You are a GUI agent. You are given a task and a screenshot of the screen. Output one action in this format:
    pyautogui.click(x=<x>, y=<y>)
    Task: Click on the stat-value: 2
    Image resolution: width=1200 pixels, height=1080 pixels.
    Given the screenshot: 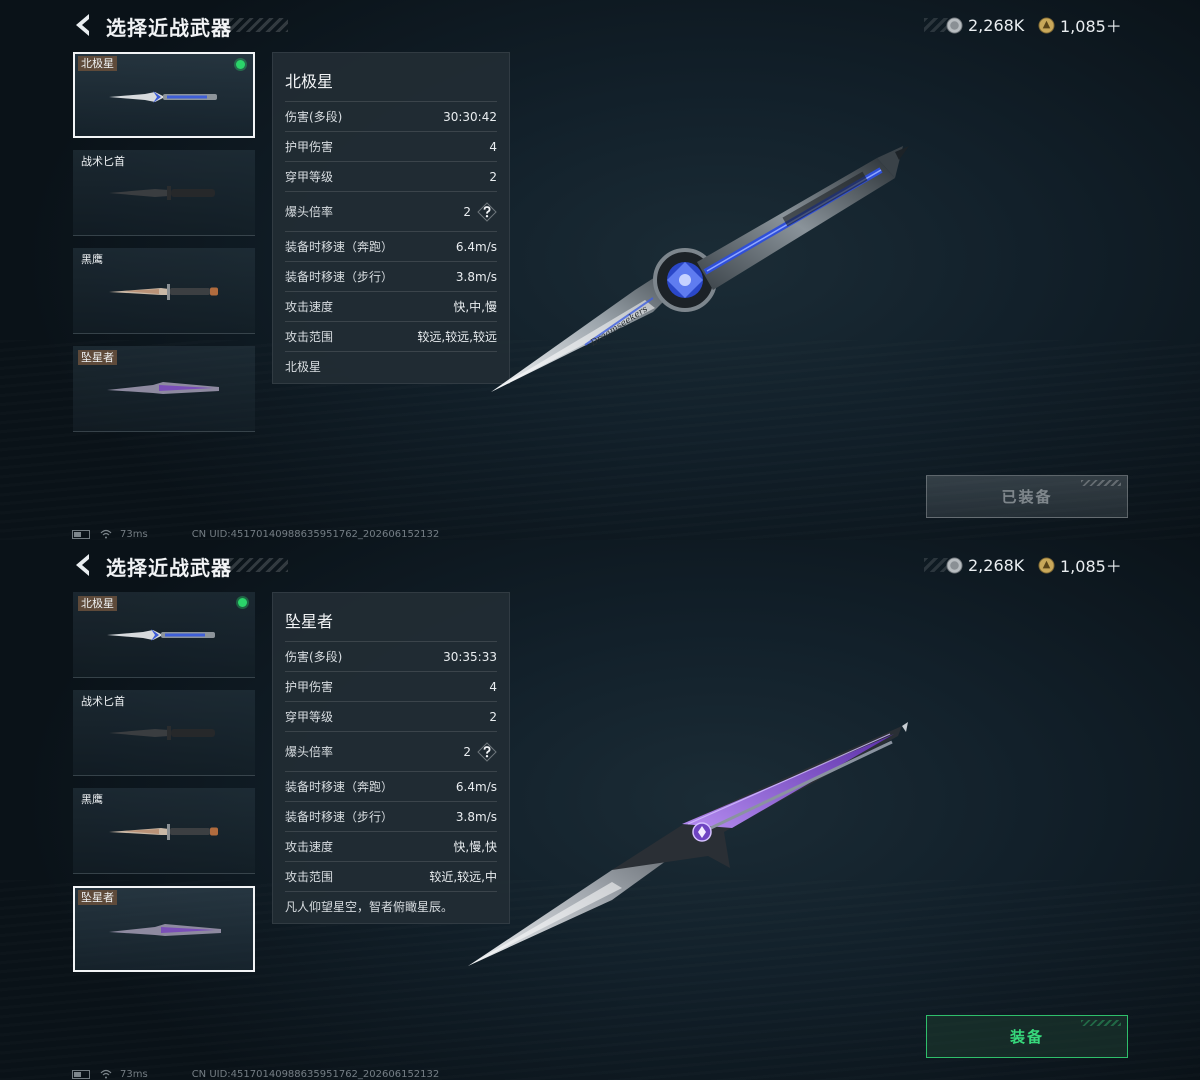 What is the action you would take?
    pyautogui.click(x=467, y=211)
    